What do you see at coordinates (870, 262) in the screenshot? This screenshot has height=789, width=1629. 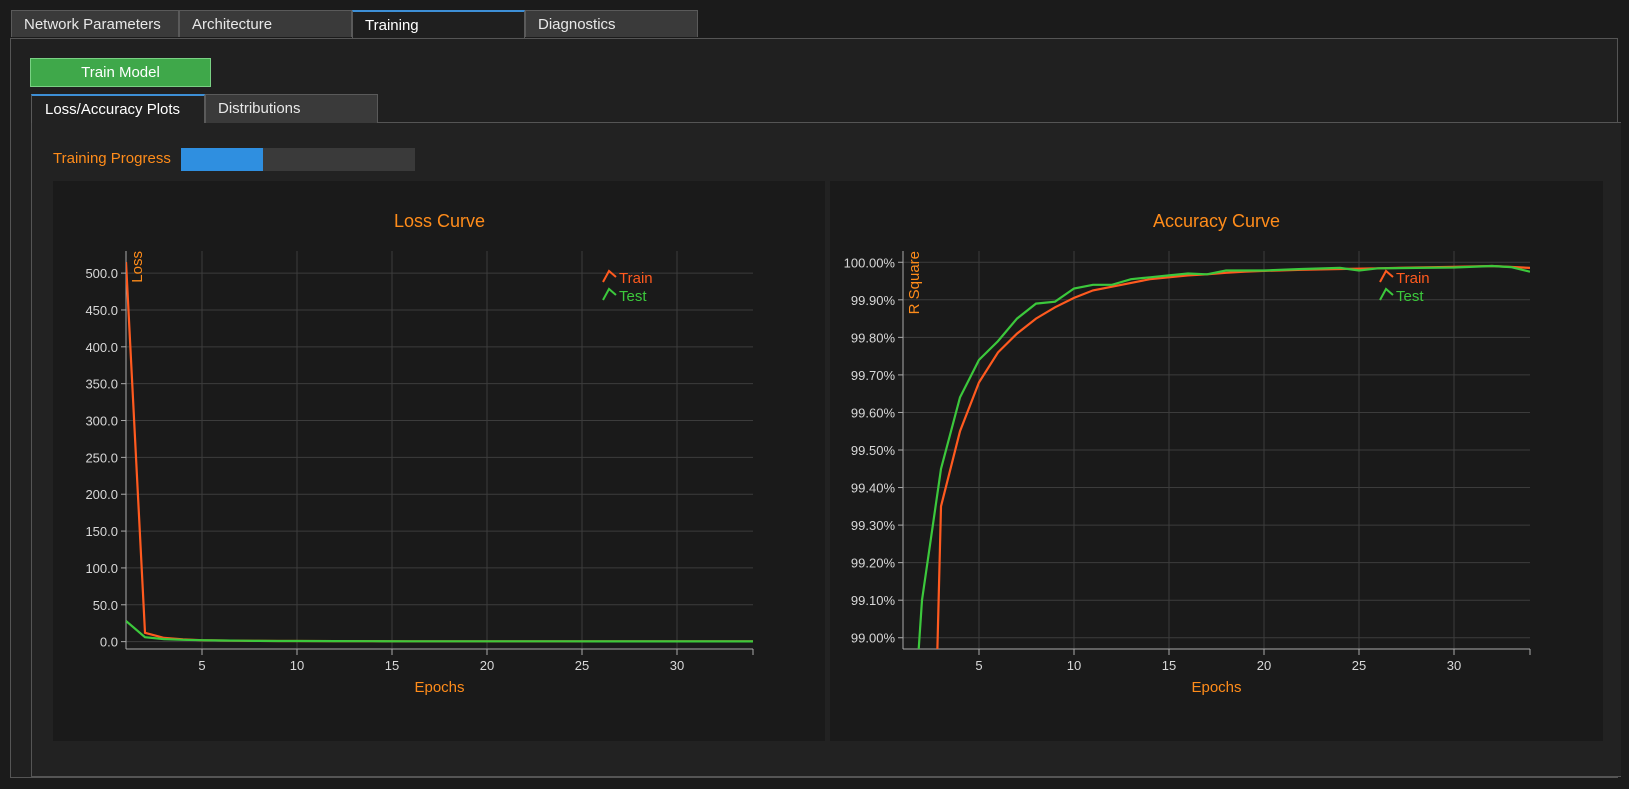 I see `y-tick-label: 100.00%` at bounding box center [870, 262].